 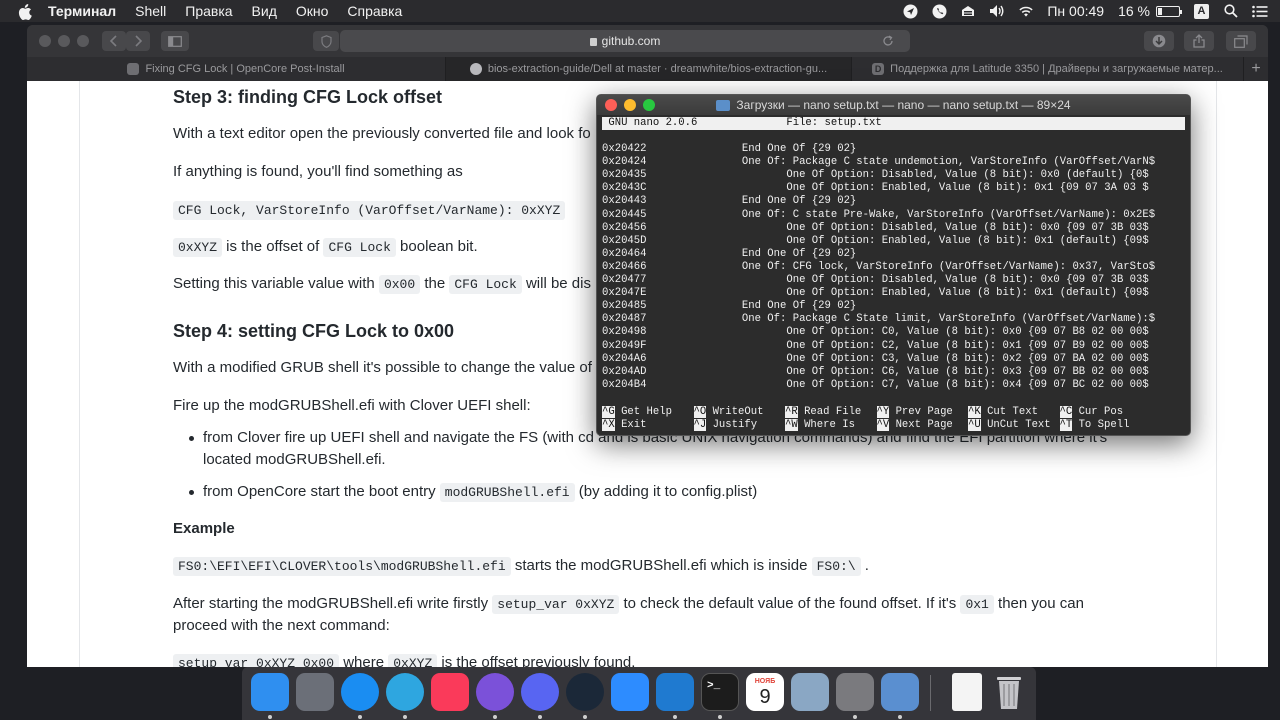 What do you see at coordinates (1094, 425) in the screenshot?
I see `nano-shortcut: ^T To Spell` at bounding box center [1094, 425].